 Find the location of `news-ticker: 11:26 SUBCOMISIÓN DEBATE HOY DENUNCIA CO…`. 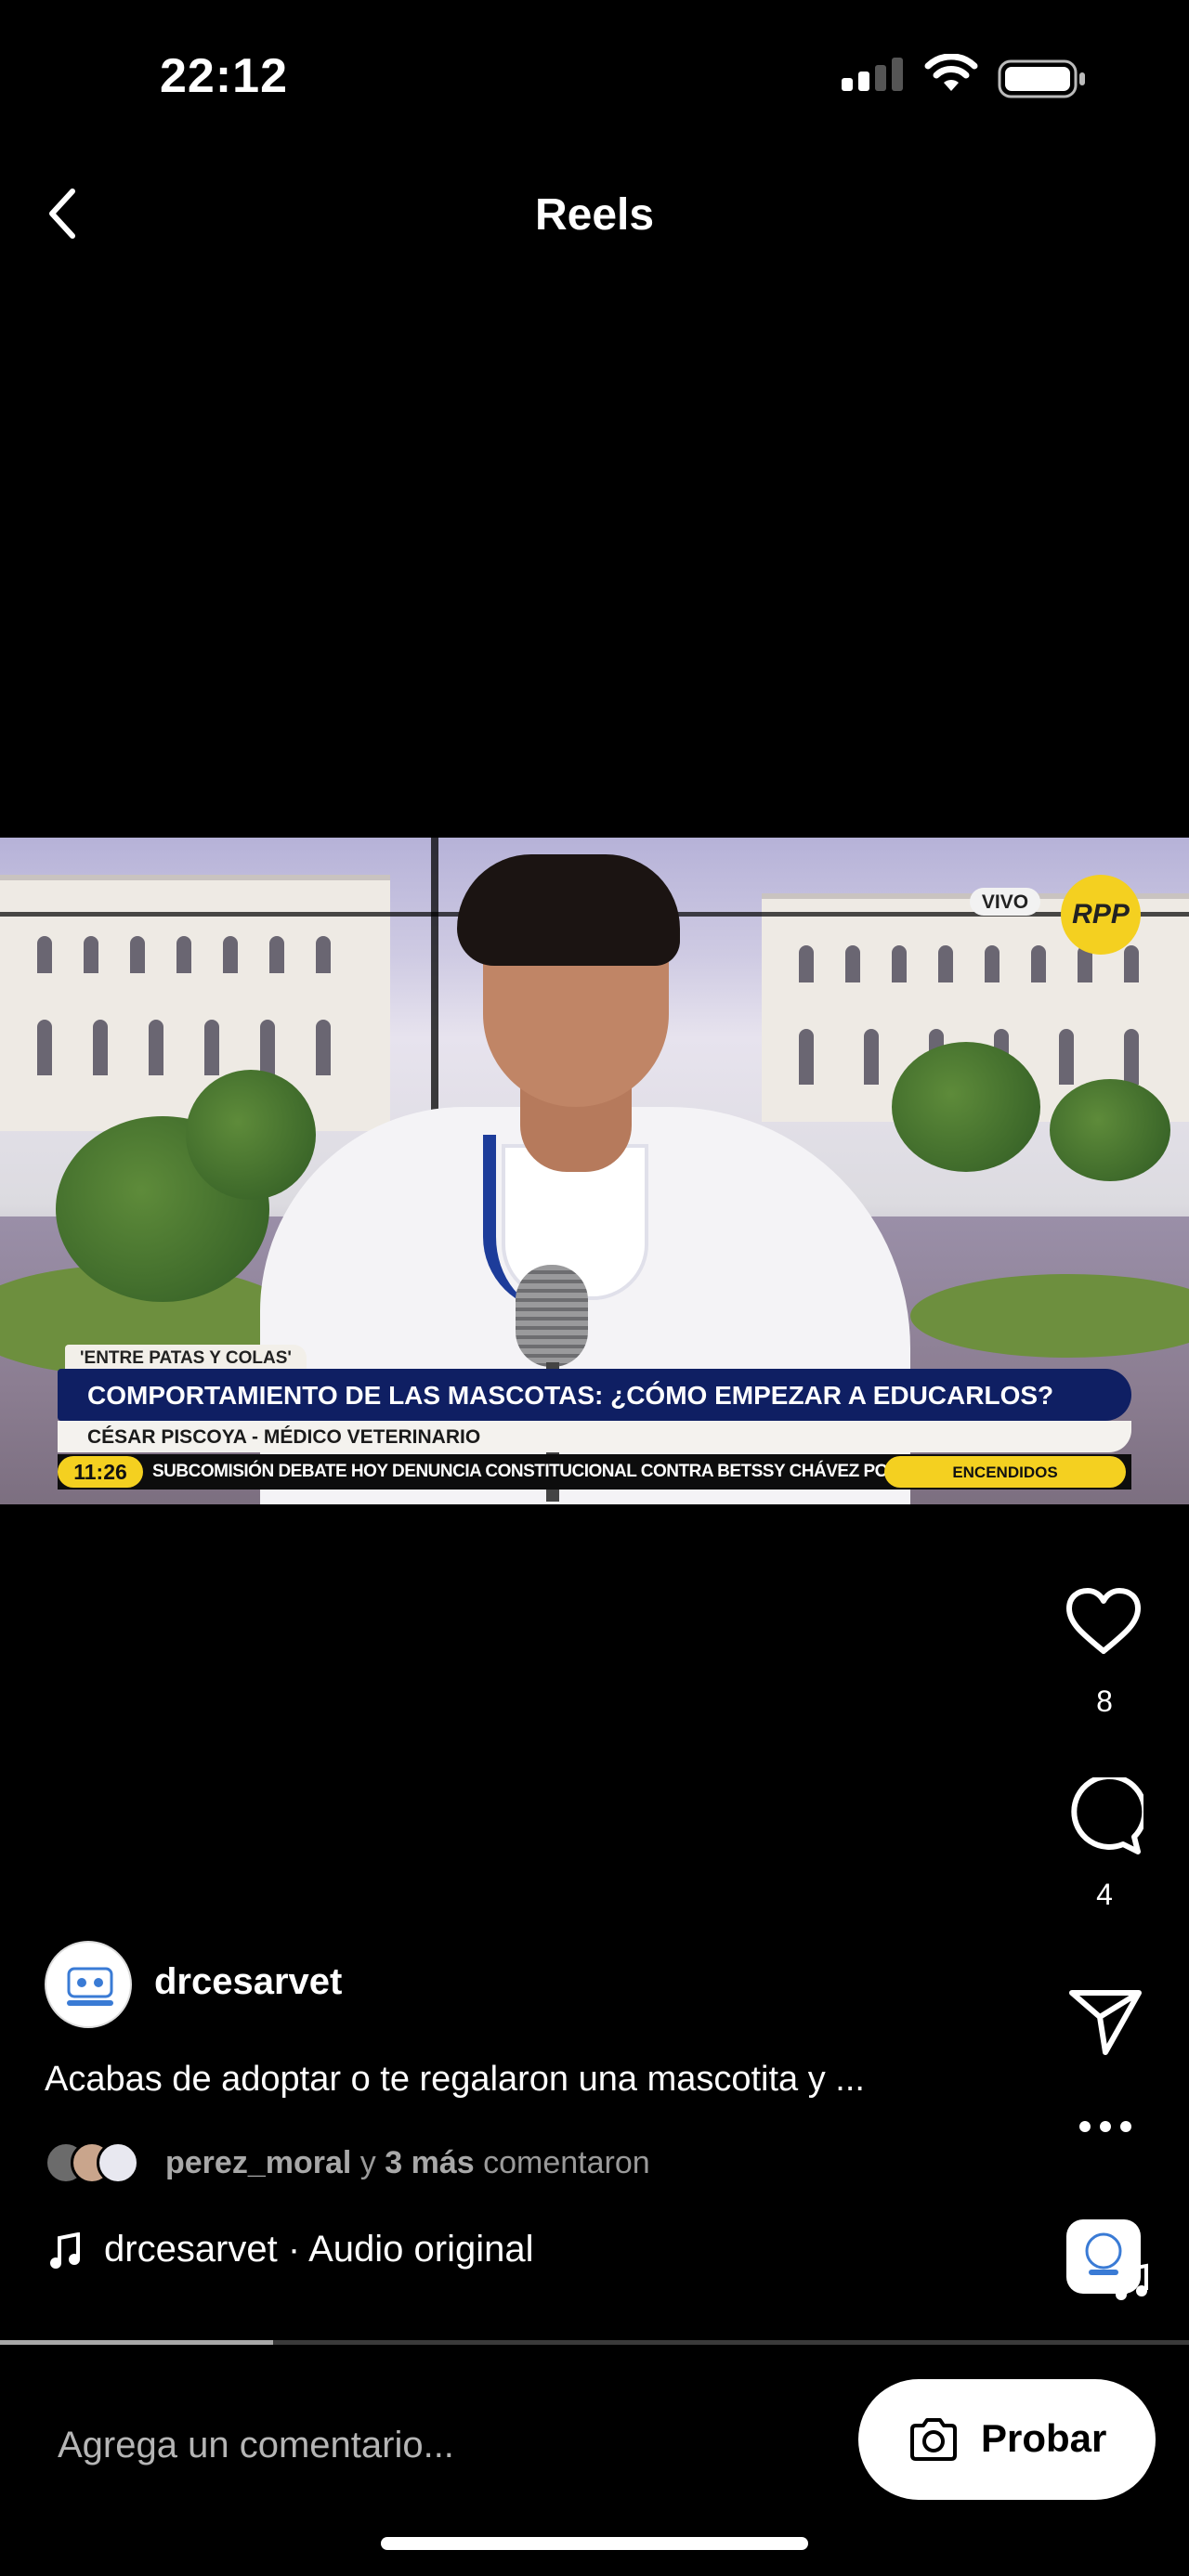

news-ticker: 11:26 SUBCOMISIÓN DEBATE HOY DENUNCIA CO… is located at coordinates (594, 1472).